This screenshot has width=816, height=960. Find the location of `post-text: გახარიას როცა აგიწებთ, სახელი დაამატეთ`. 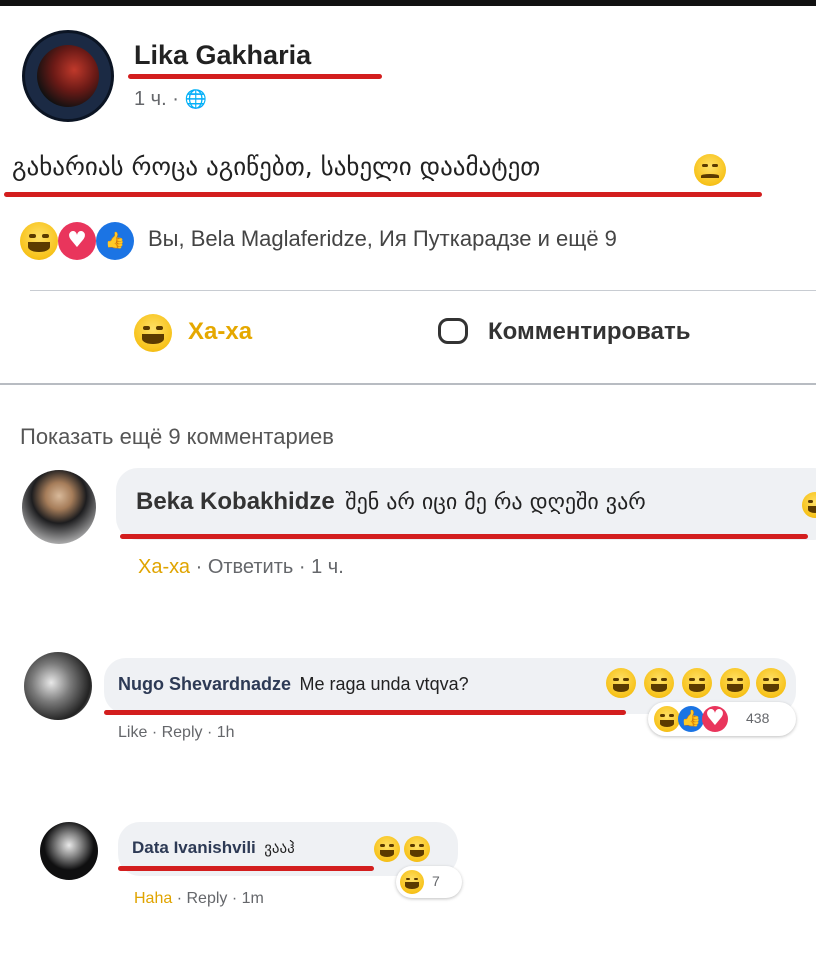

post-text: გახარიას როცა აგიწებთ, სახელი დაამატეთ is located at coordinates (276, 166).